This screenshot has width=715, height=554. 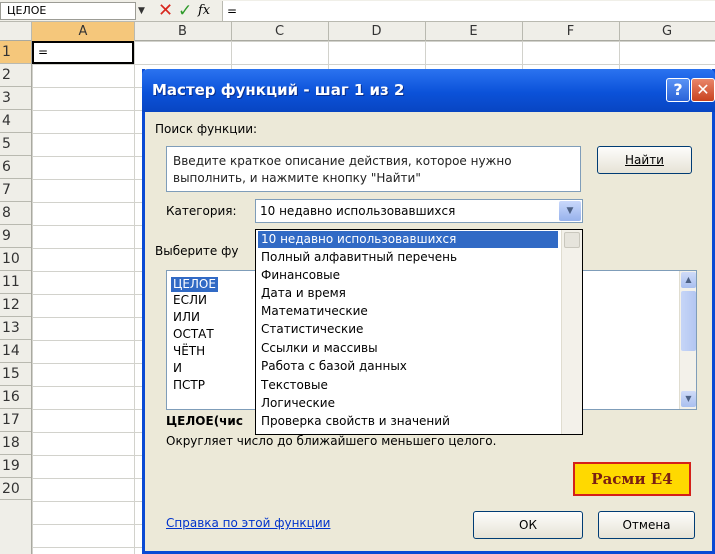 What do you see at coordinates (15, 489) in the screenshot?
I see `row-header: 20` at bounding box center [15, 489].